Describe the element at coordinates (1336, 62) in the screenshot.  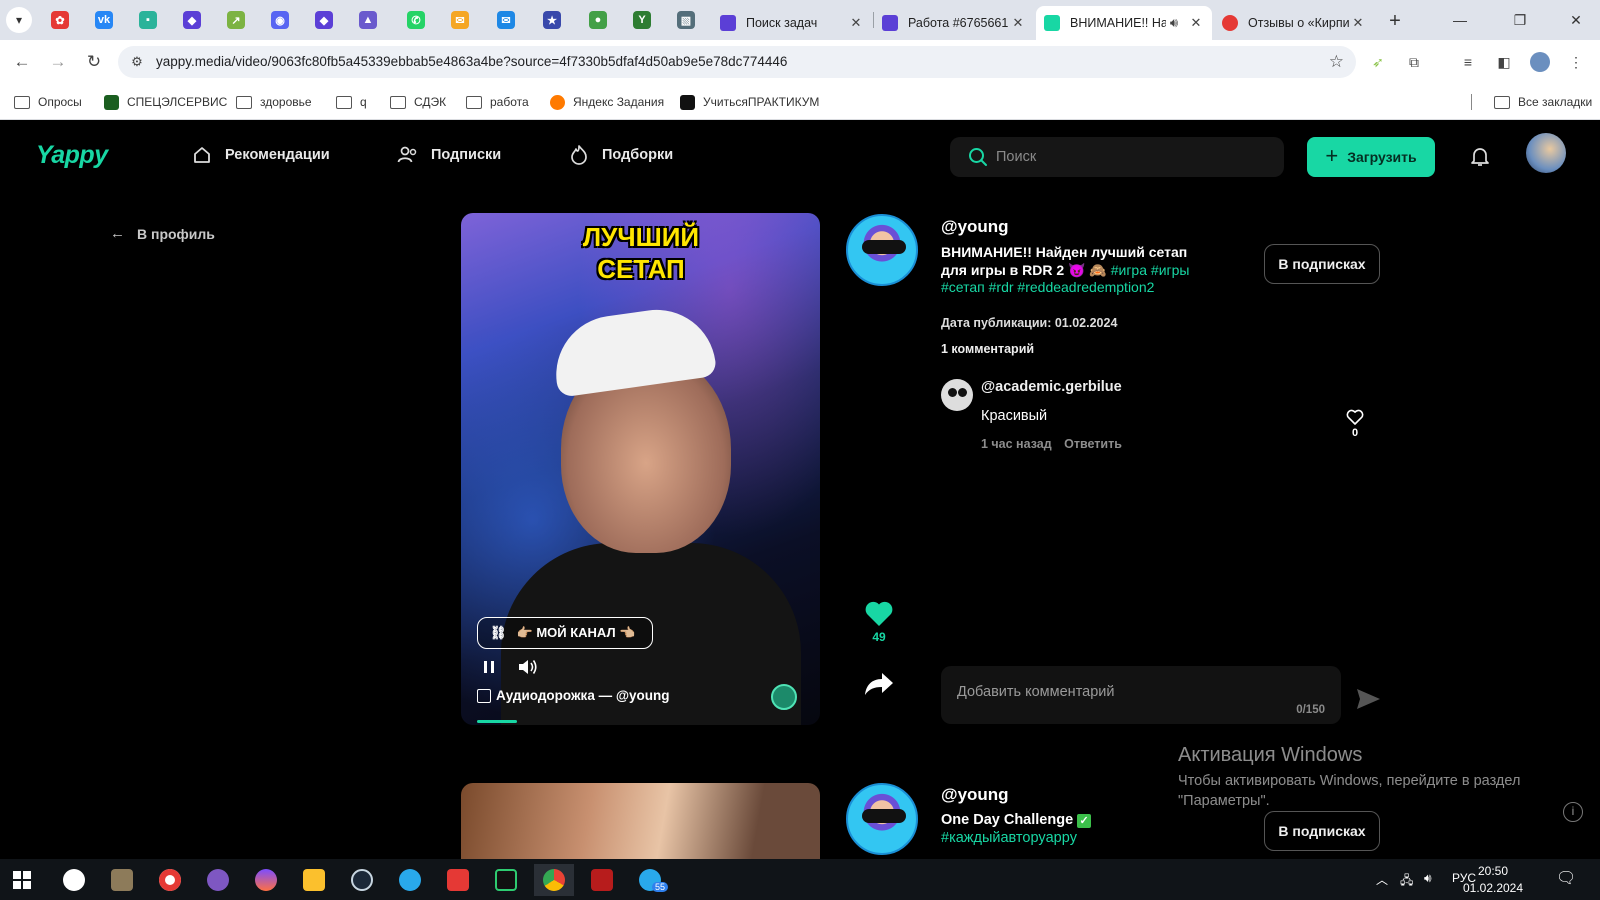
I see `bookmark-star-icon: ☆` at that location.